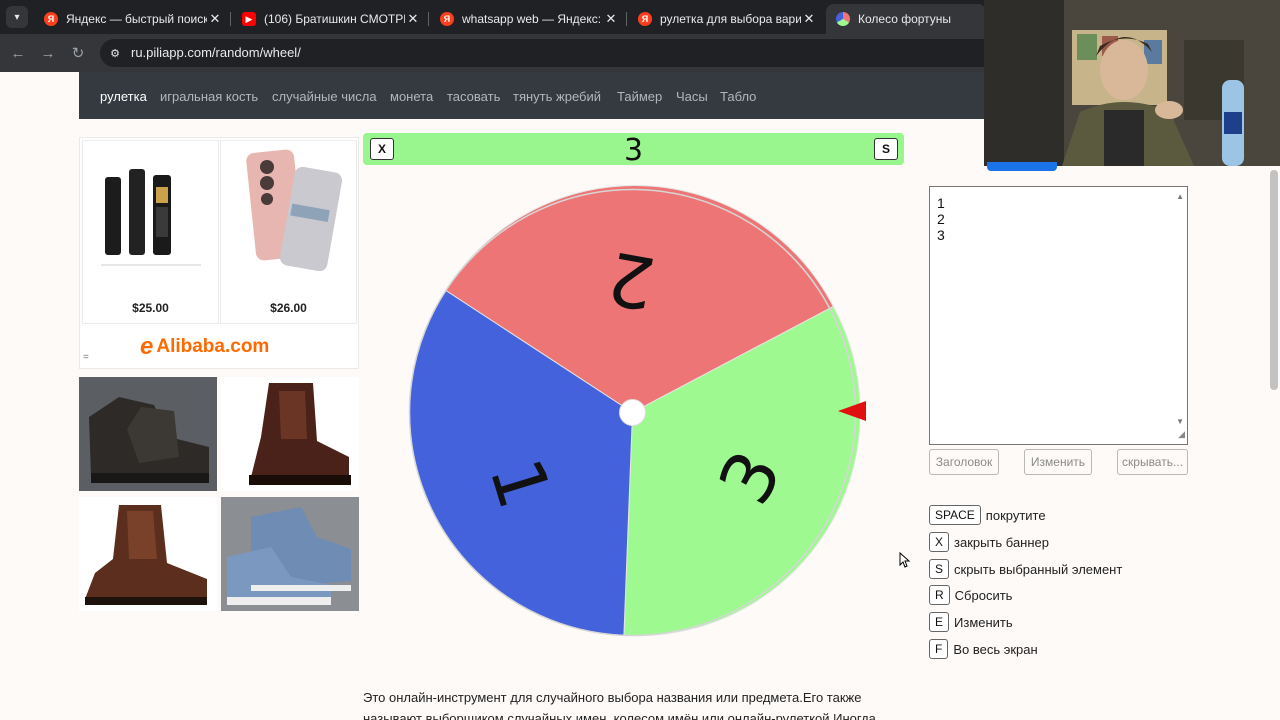  What do you see at coordinates (150, 308) in the screenshot?
I see `product-price: $25.00` at bounding box center [150, 308].